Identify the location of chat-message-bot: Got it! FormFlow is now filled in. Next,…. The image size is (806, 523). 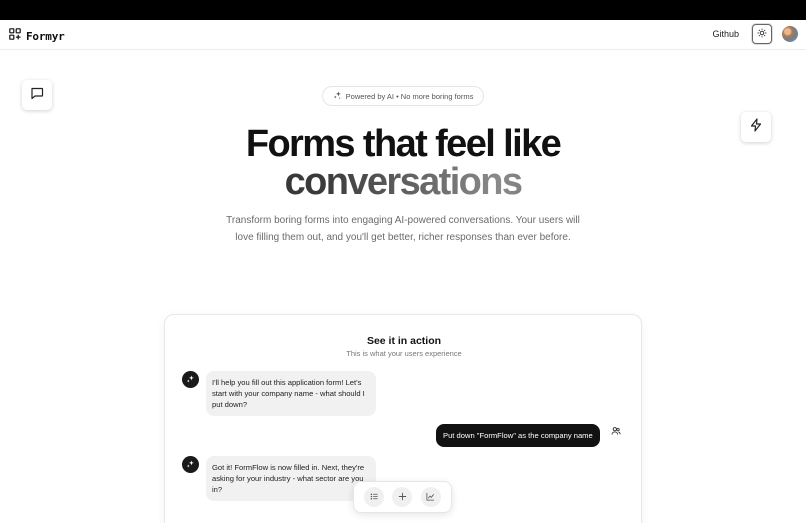
(291, 478).